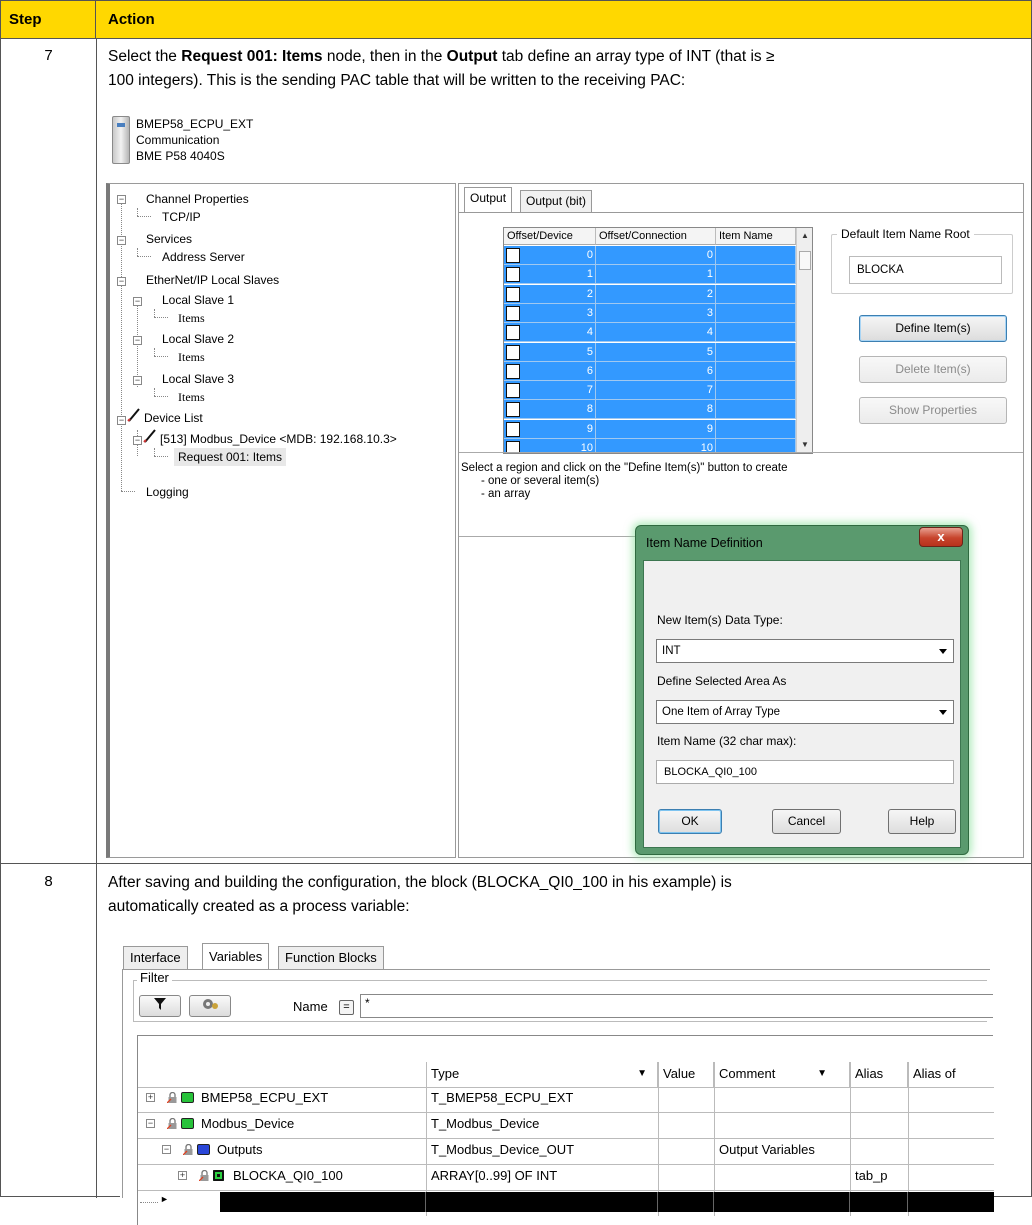 The height and width of the screenshot is (1225, 1032). I want to click on tab-interface: Interface, so click(155, 957).